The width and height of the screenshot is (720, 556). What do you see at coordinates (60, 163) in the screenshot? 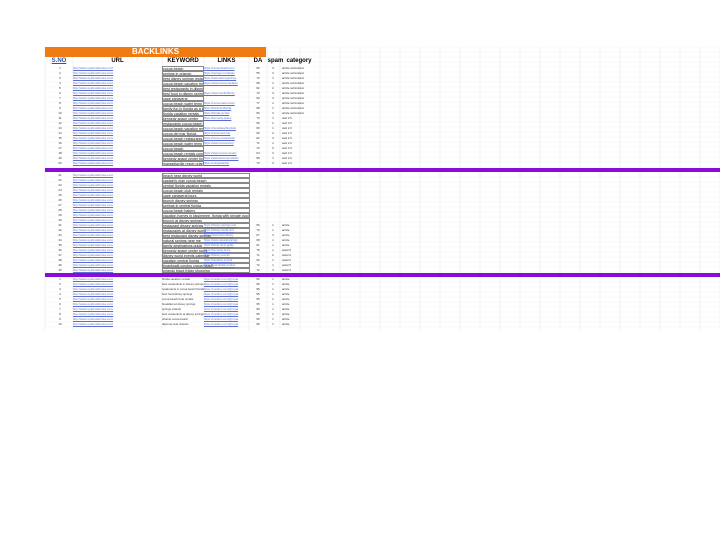
I see `cell-no: 20` at bounding box center [60, 163].